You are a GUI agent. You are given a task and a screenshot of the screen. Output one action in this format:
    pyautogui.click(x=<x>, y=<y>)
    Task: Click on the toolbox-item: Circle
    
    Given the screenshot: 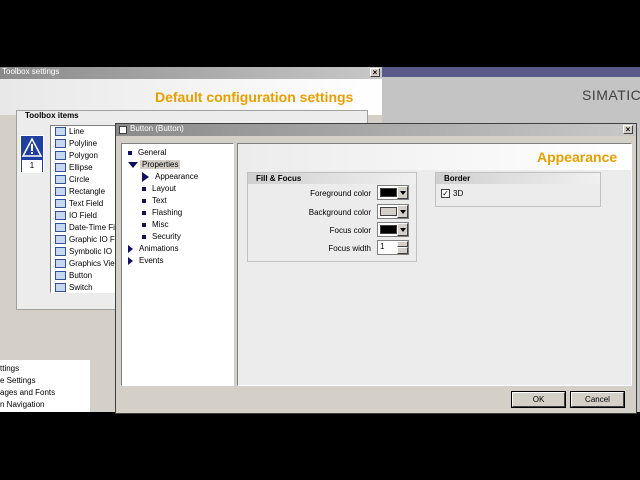 What is the action you would take?
    pyautogui.click(x=72, y=180)
    